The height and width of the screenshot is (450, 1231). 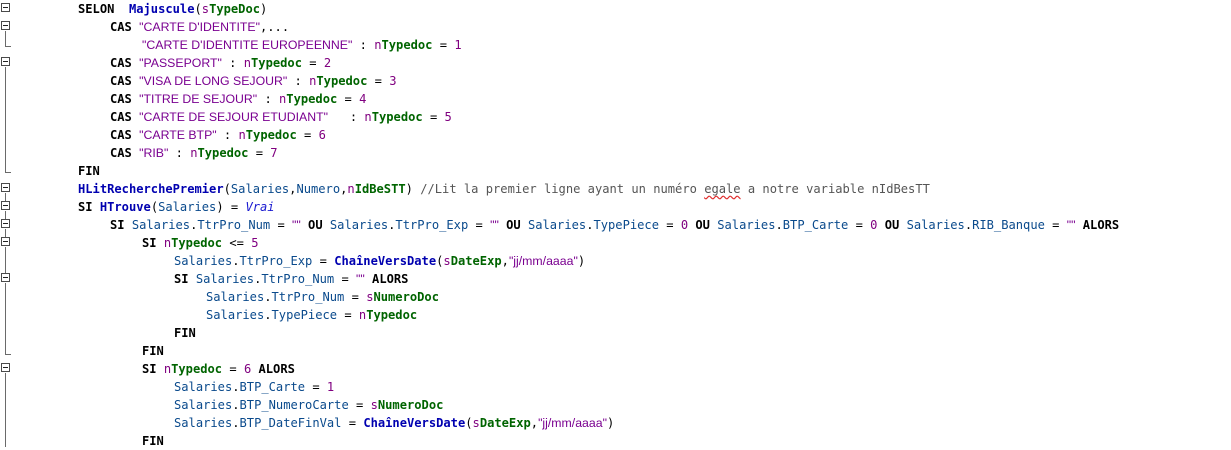 What do you see at coordinates (476, 261) in the screenshot?
I see `variable-name: DateExp` at bounding box center [476, 261].